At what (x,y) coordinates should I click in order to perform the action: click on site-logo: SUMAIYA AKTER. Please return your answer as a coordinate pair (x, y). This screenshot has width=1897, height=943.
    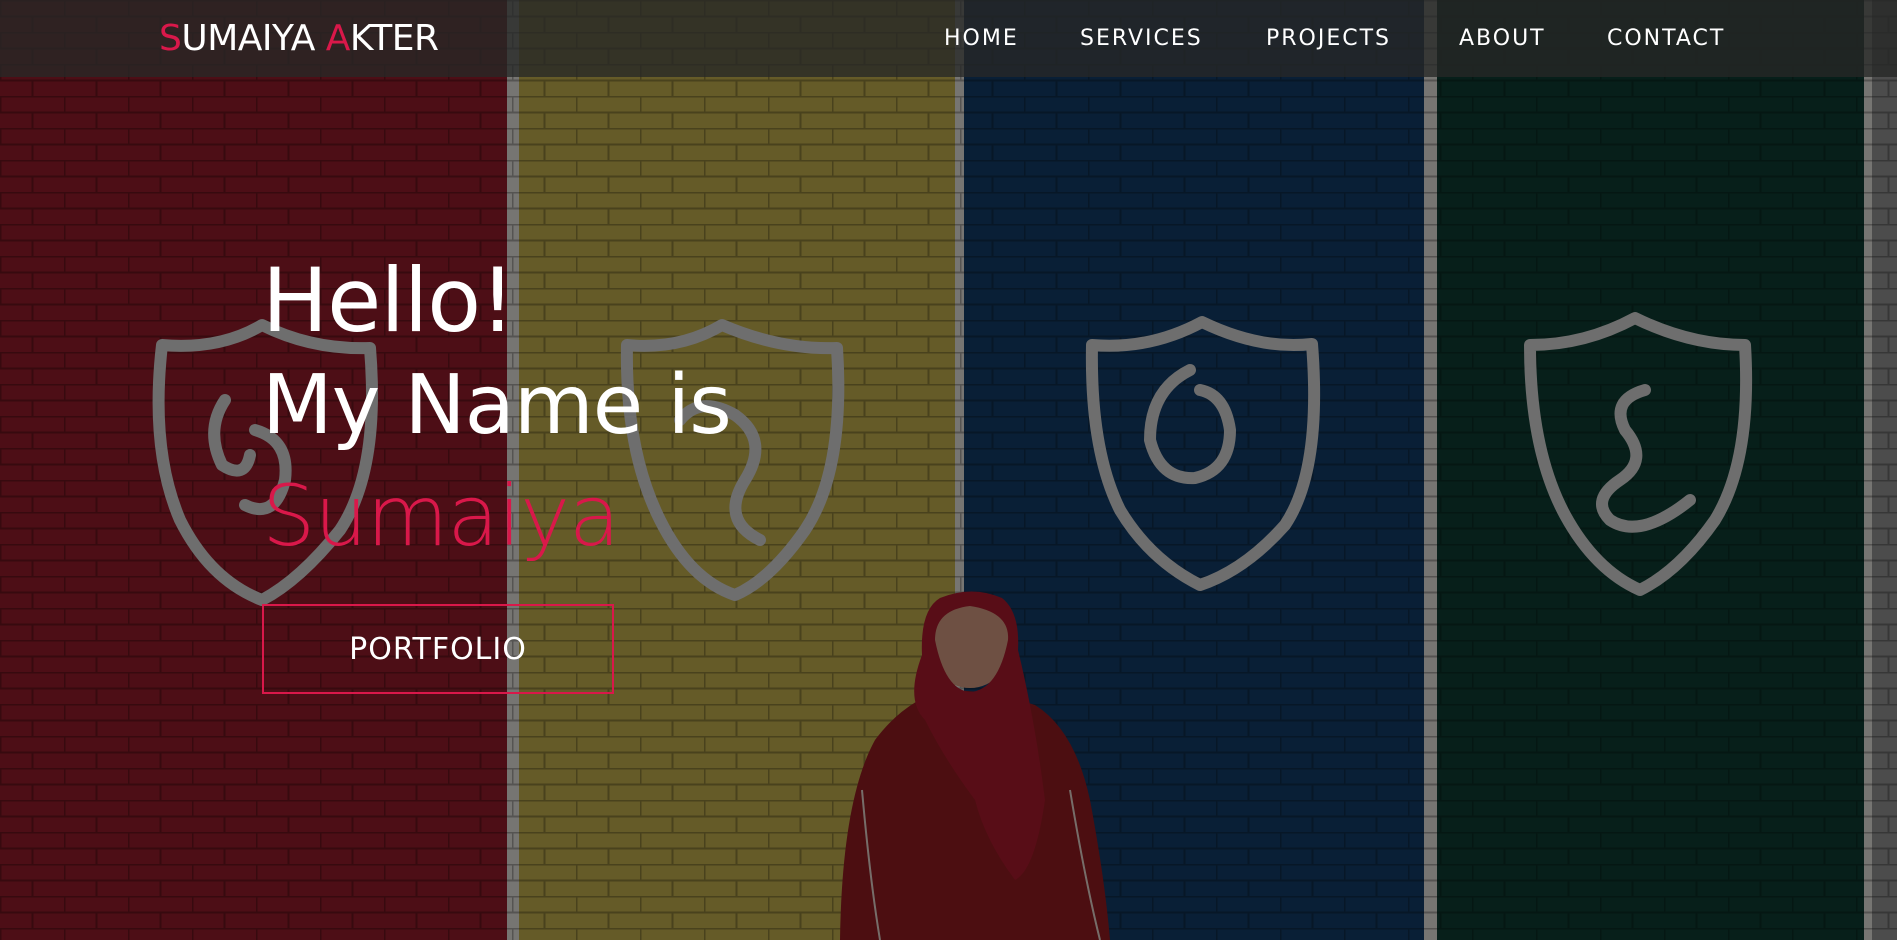
    Looking at the image, I should click on (299, 39).